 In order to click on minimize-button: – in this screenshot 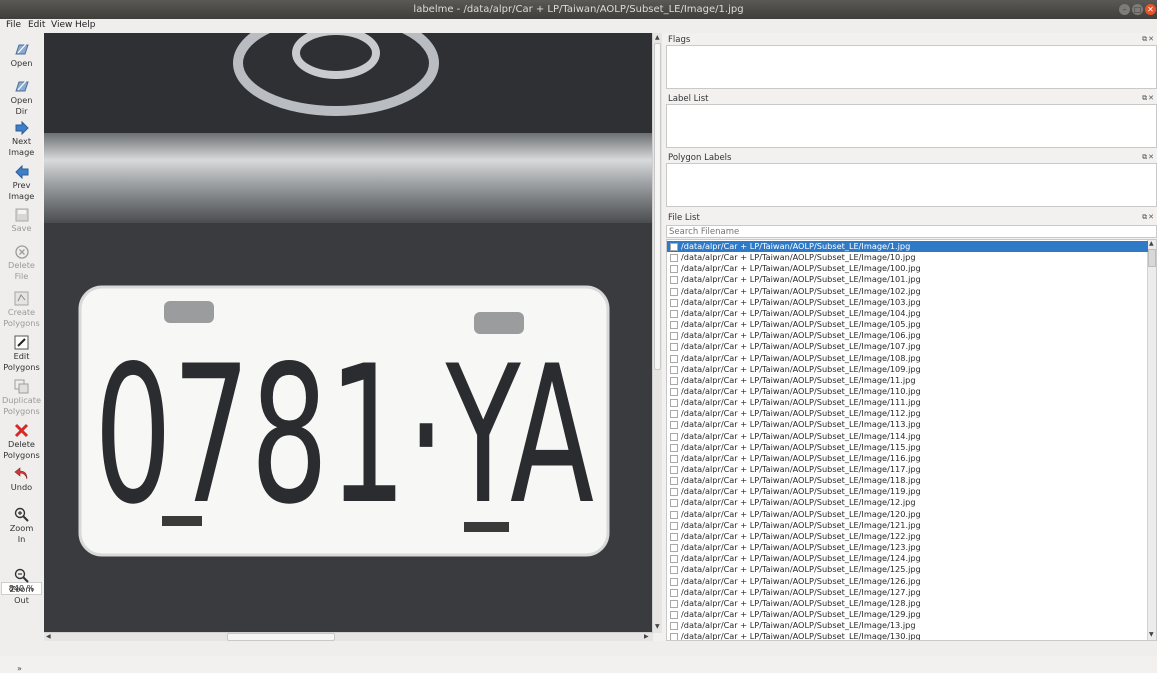, I will do `click(1124, 9)`.